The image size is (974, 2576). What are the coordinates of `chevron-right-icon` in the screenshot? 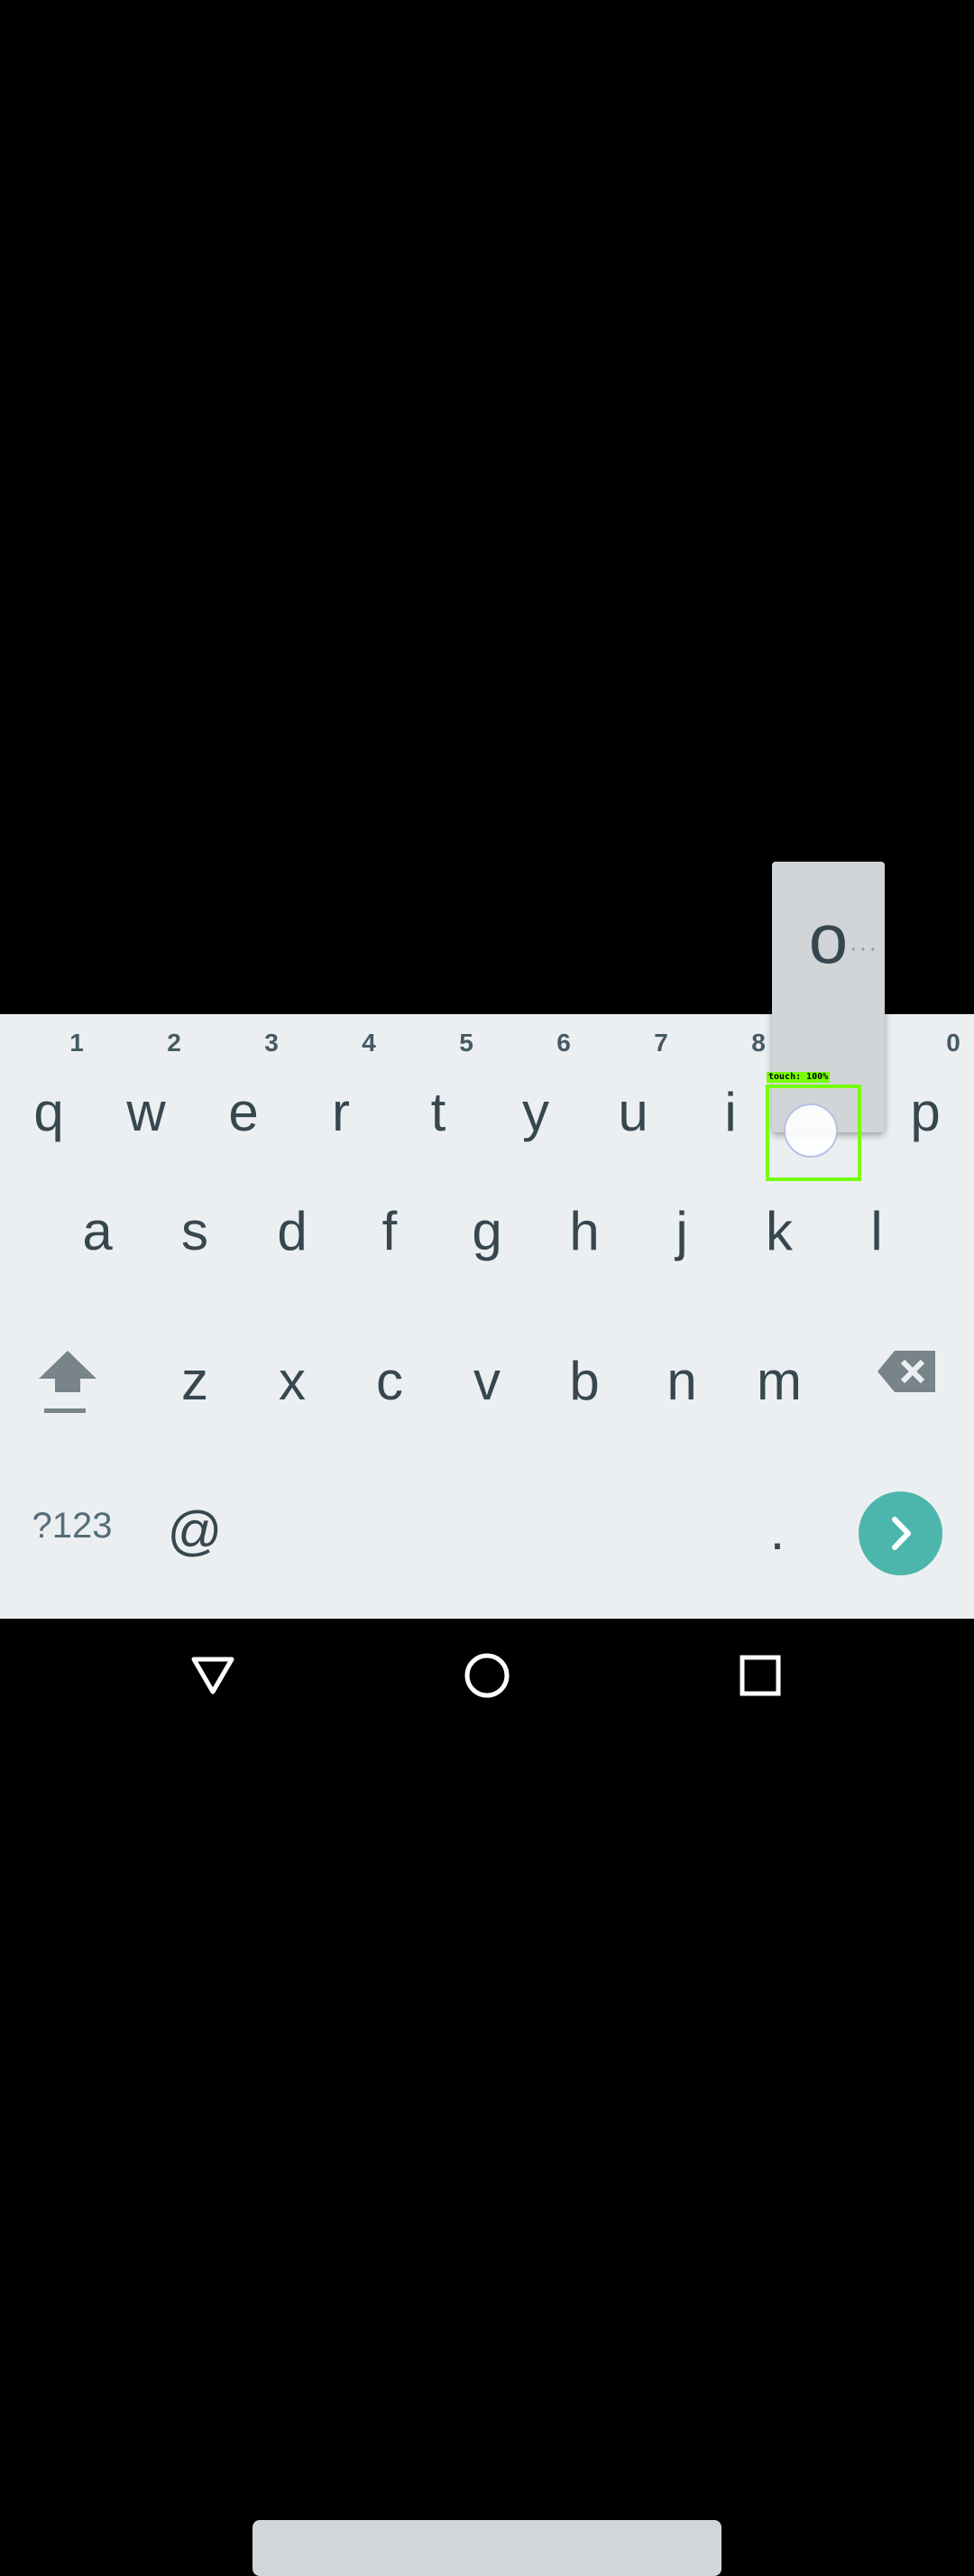 It's located at (901, 1533).